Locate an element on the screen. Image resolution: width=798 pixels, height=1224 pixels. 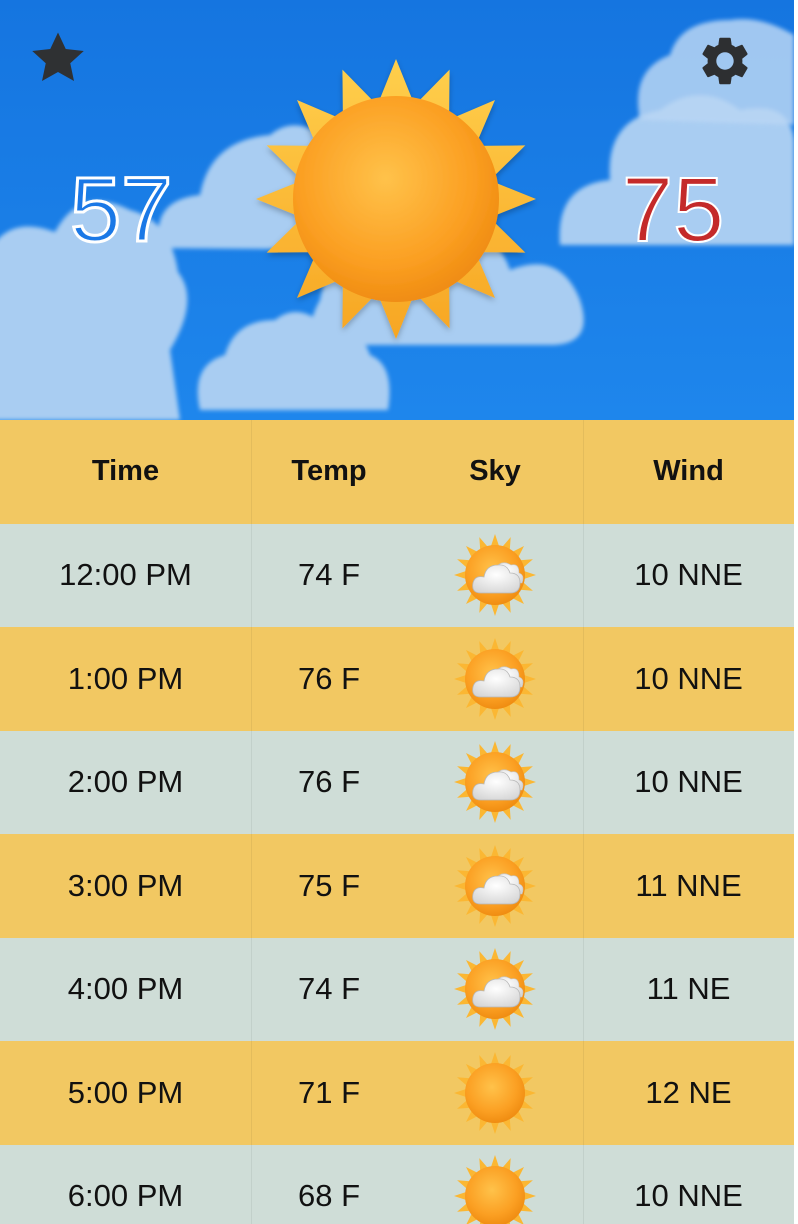
gear-icon is located at coordinates (725, 61).